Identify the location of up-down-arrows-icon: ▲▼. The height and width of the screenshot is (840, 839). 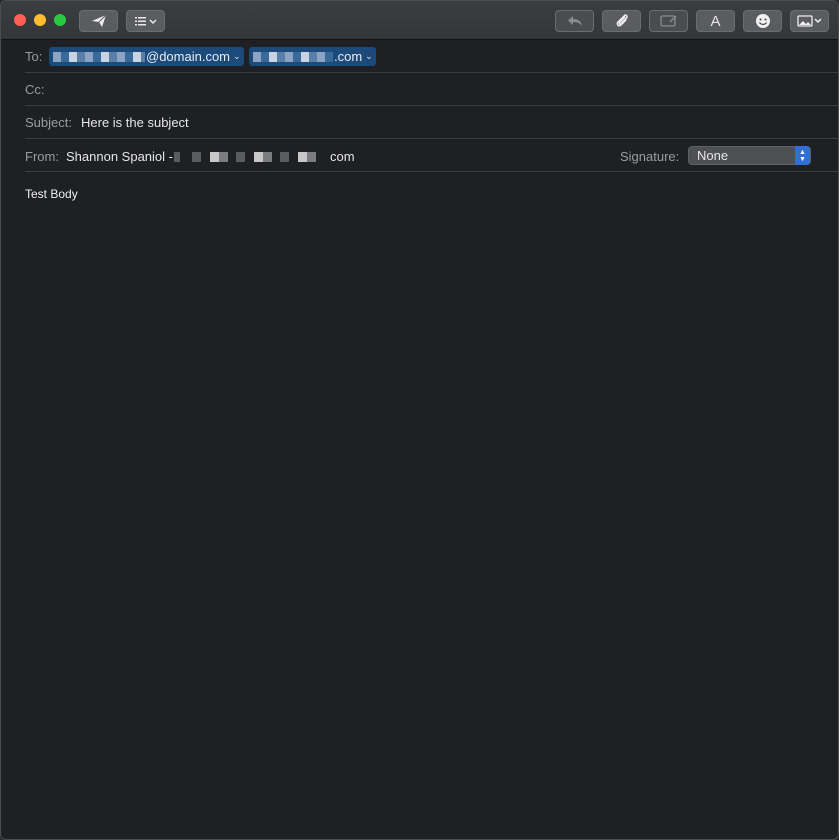
(802, 155).